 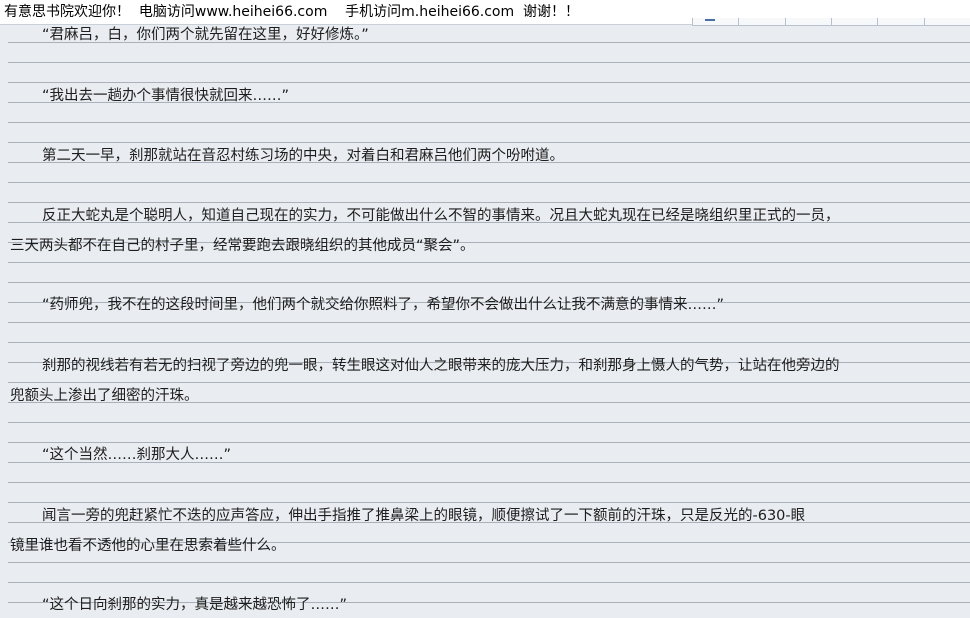 What do you see at coordinates (205, 35) in the screenshot?
I see `text-line: “君麻吕，白，你们两个就先留在这里，好好修炼。”` at bounding box center [205, 35].